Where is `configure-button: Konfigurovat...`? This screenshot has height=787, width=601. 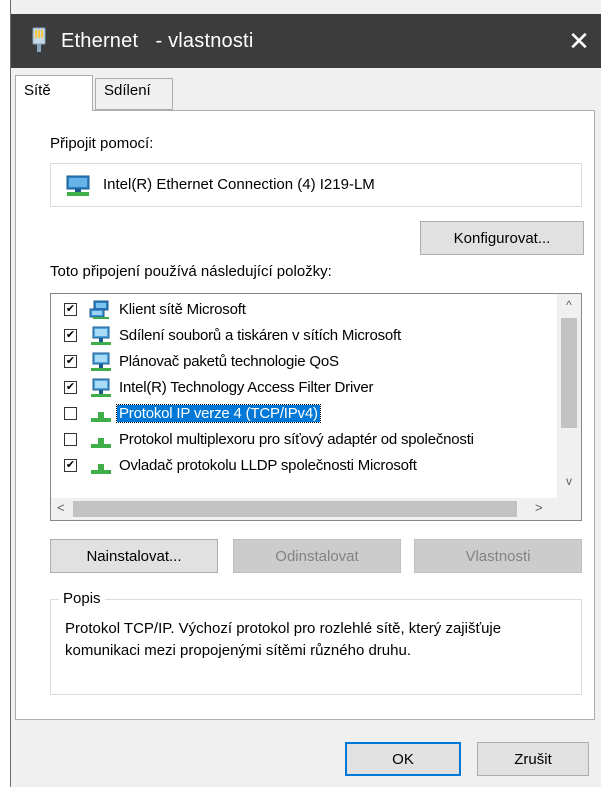 configure-button: Konfigurovat... is located at coordinates (502, 238).